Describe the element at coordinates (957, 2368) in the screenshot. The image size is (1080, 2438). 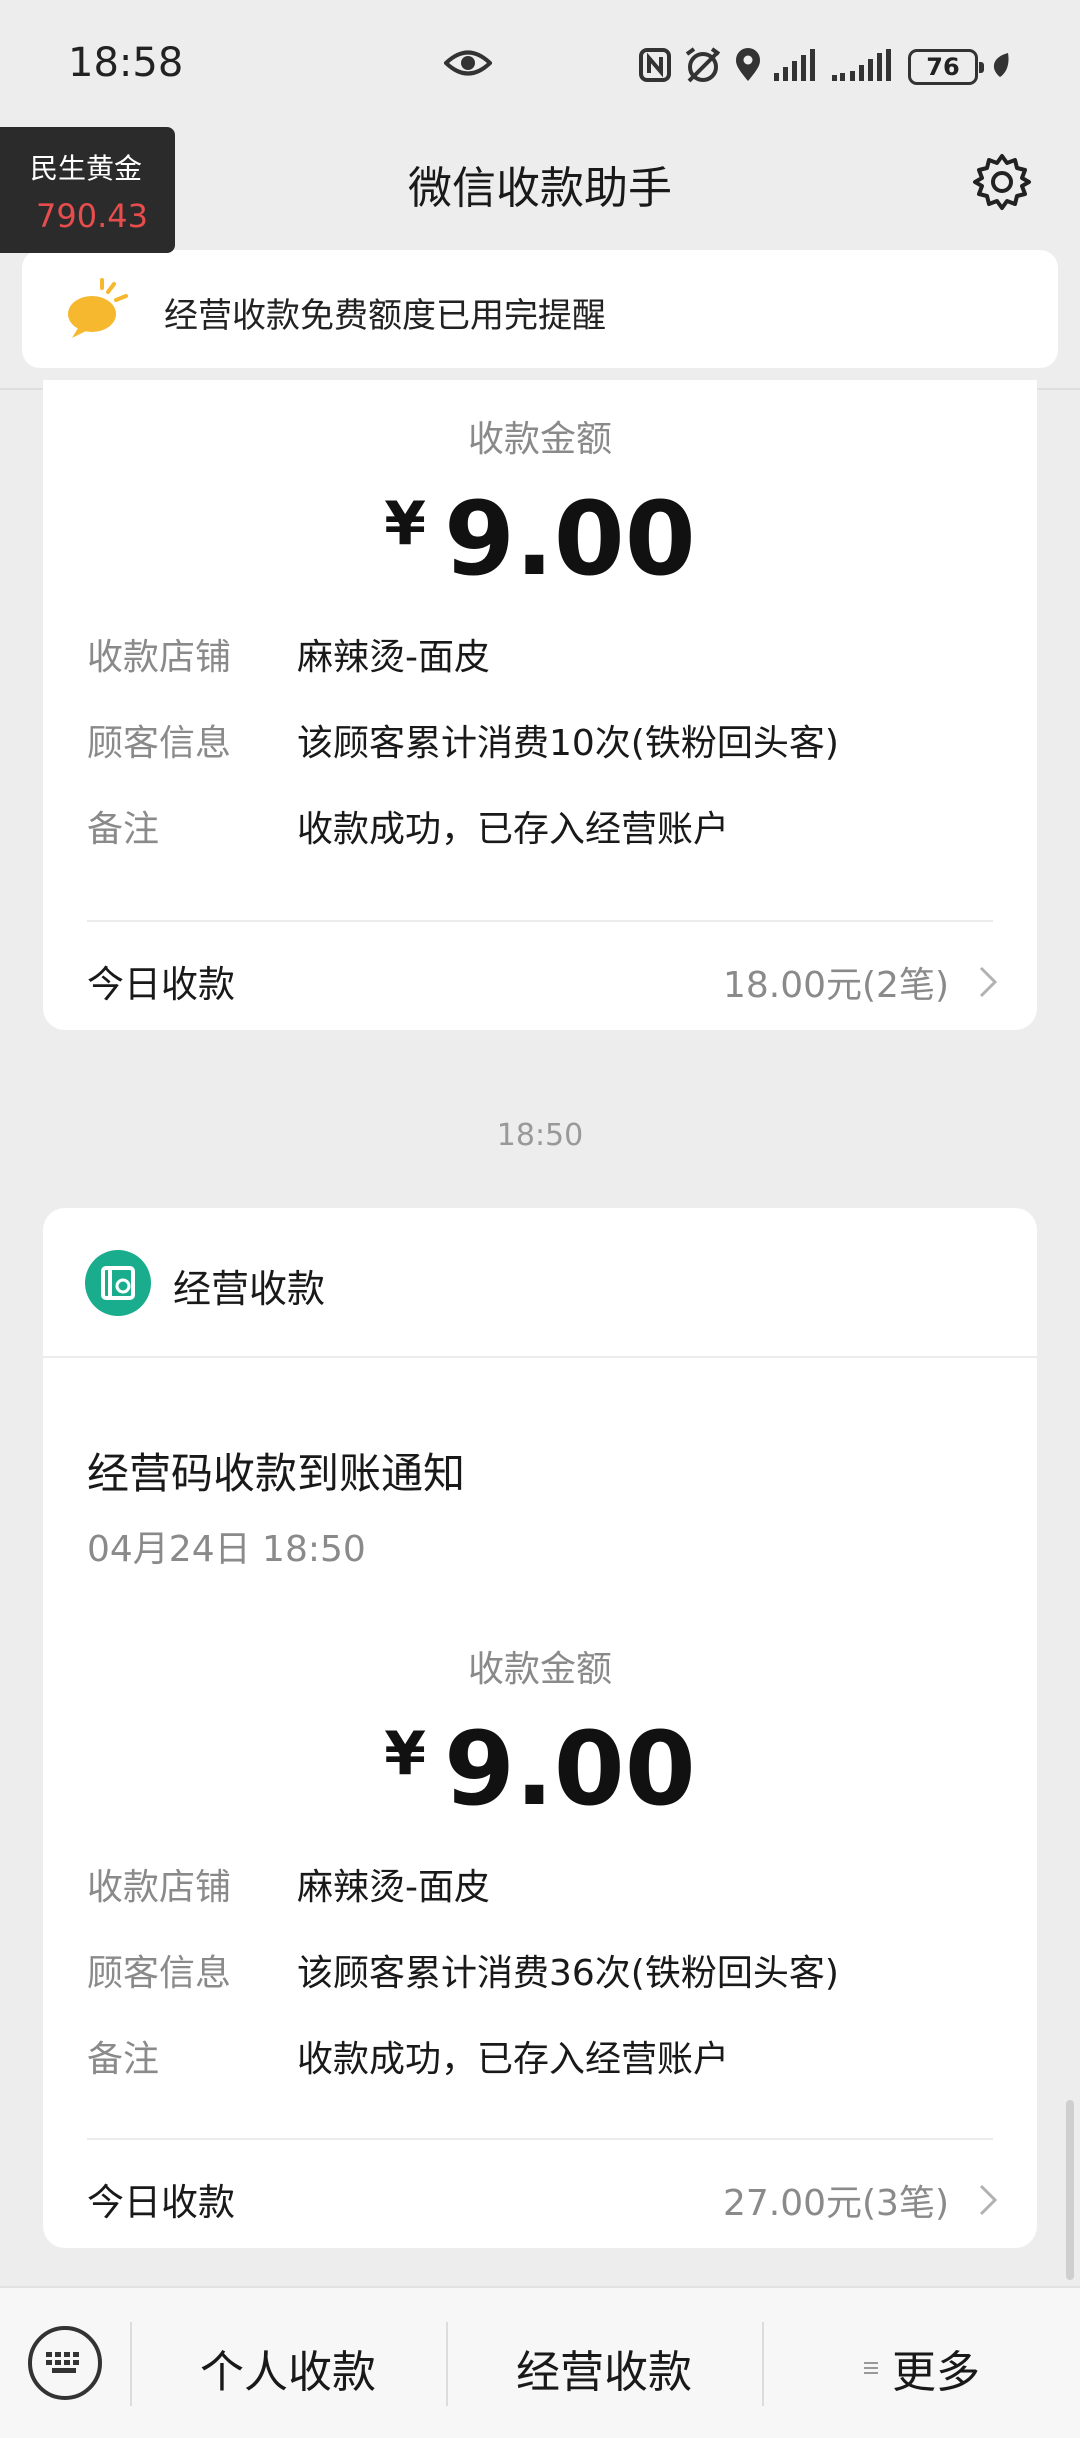
I see `menu-more: 更多` at that location.